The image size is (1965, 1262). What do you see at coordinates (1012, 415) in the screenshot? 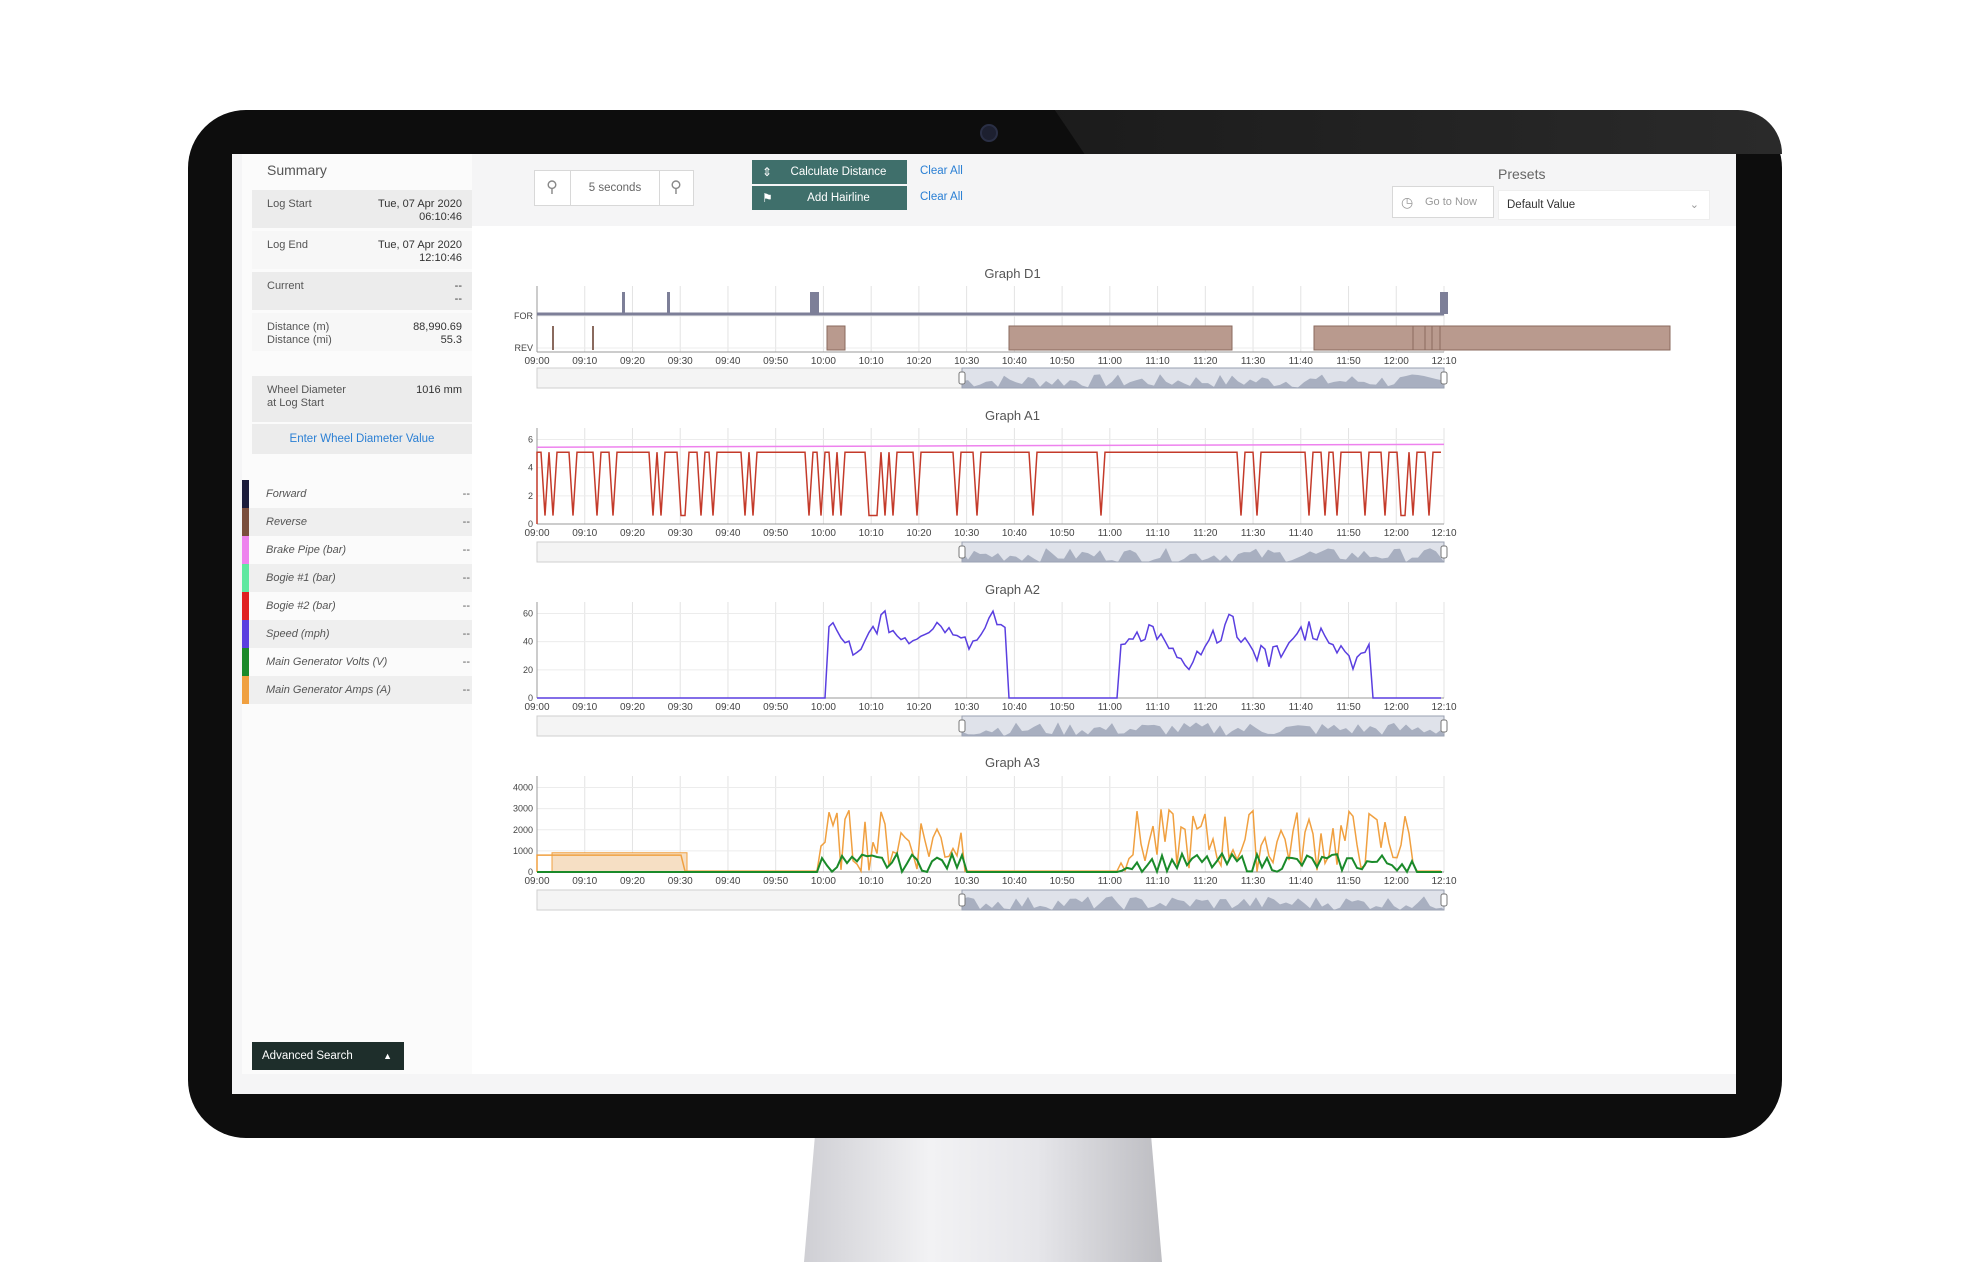
I see `graph-title: Graph A1` at bounding box center [1012, 415].